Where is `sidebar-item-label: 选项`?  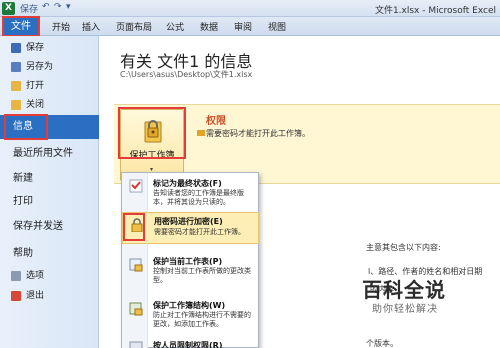 sidebar-item-label: 选项 is located at coordinates (35, 276).